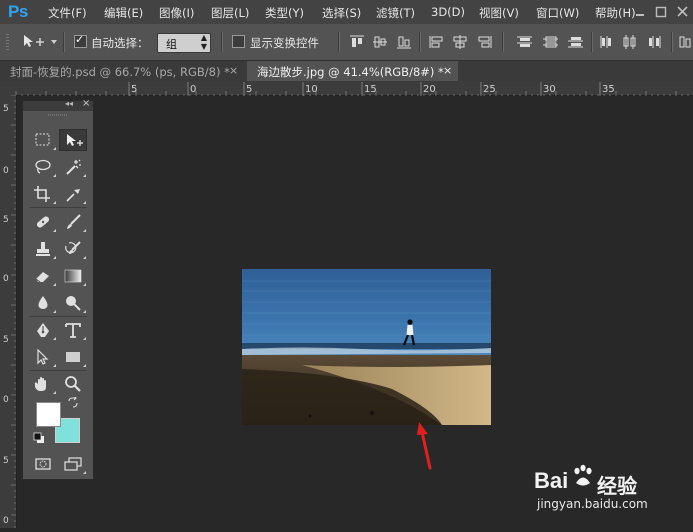  Describe the element at coordinates (352, 89) in the screenshot. I see `horizontal-ruler-ticks: 5 0 5 10 15 20 25 30 35` at that location.